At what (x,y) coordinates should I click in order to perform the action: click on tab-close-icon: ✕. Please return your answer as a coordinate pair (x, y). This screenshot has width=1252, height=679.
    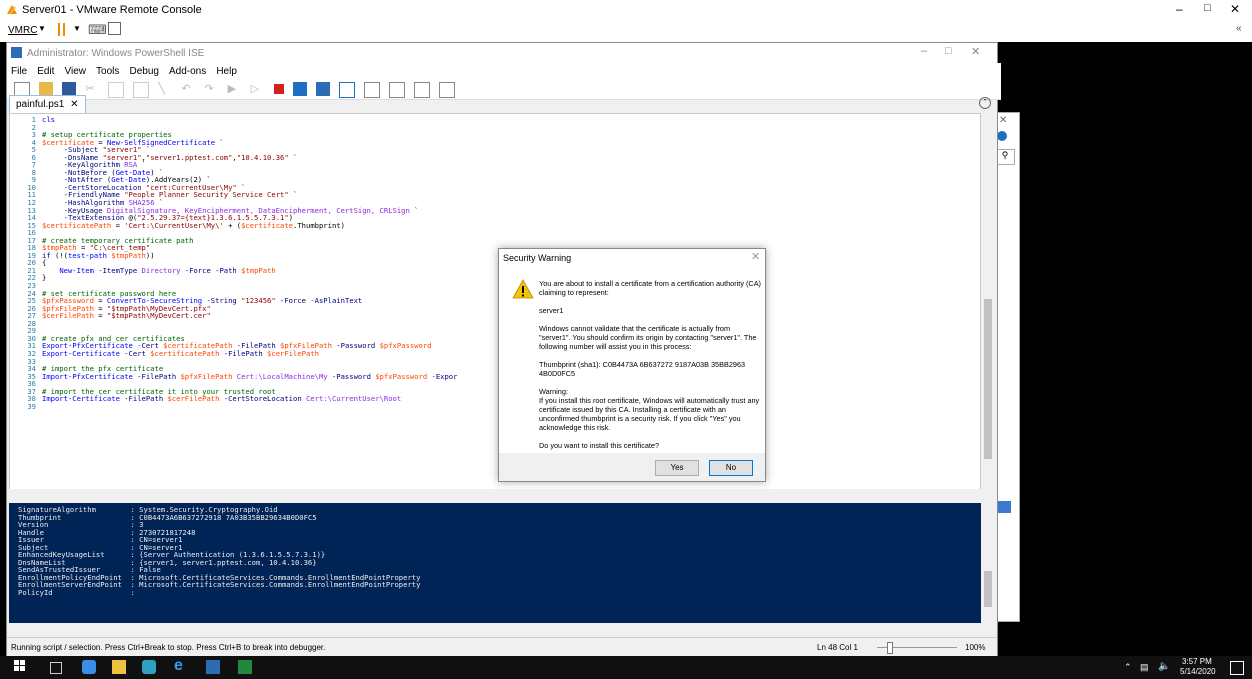
    Looking at the image, I should click on (74, 104).